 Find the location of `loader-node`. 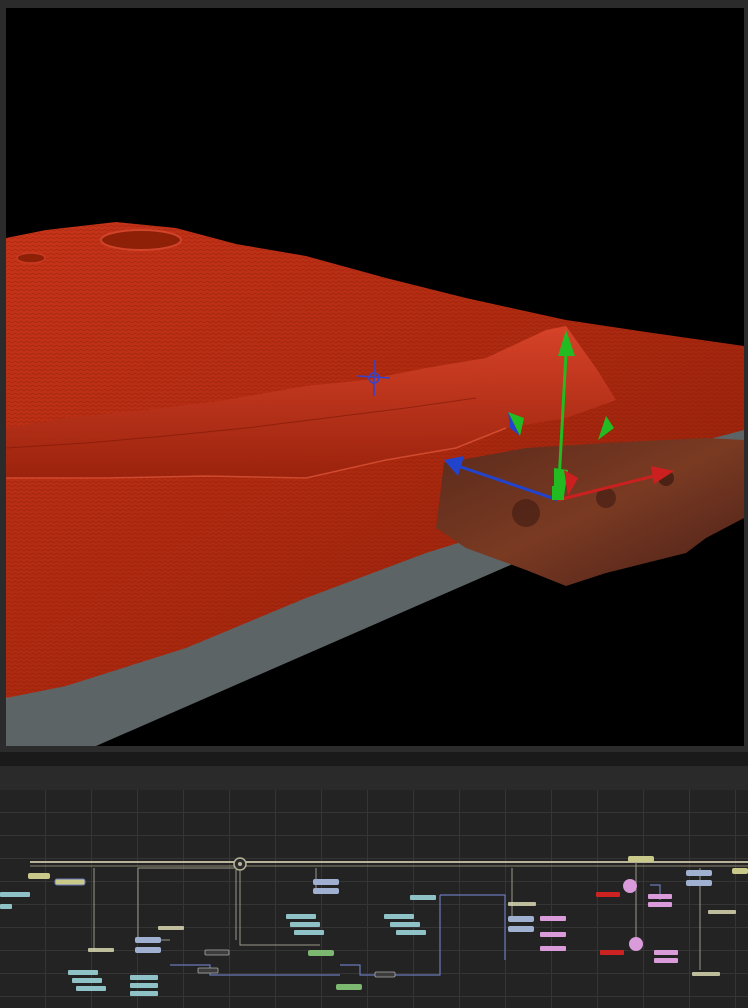

loader-node is located at coordinates (388, 871).